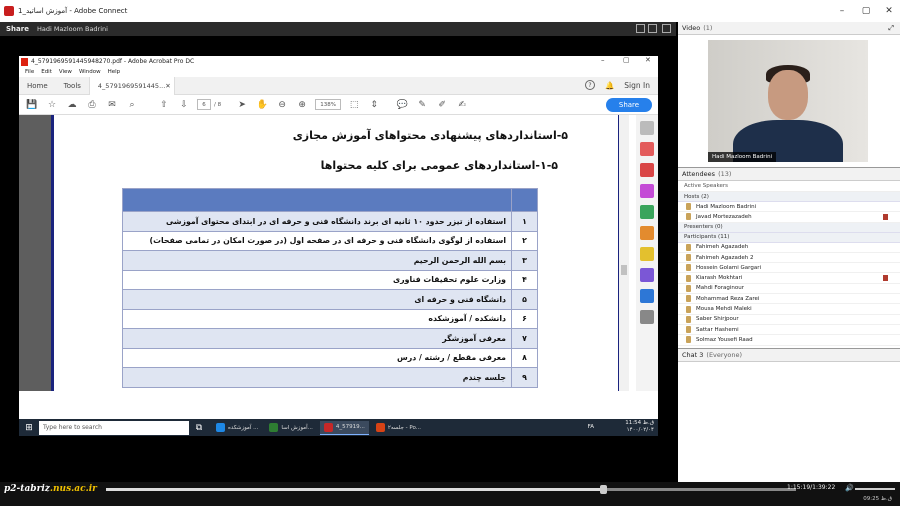 Image resolution: width=900 pixels, height=506 pixels. I want to click on acrobat-close-button: ✕, so click(648, 60).